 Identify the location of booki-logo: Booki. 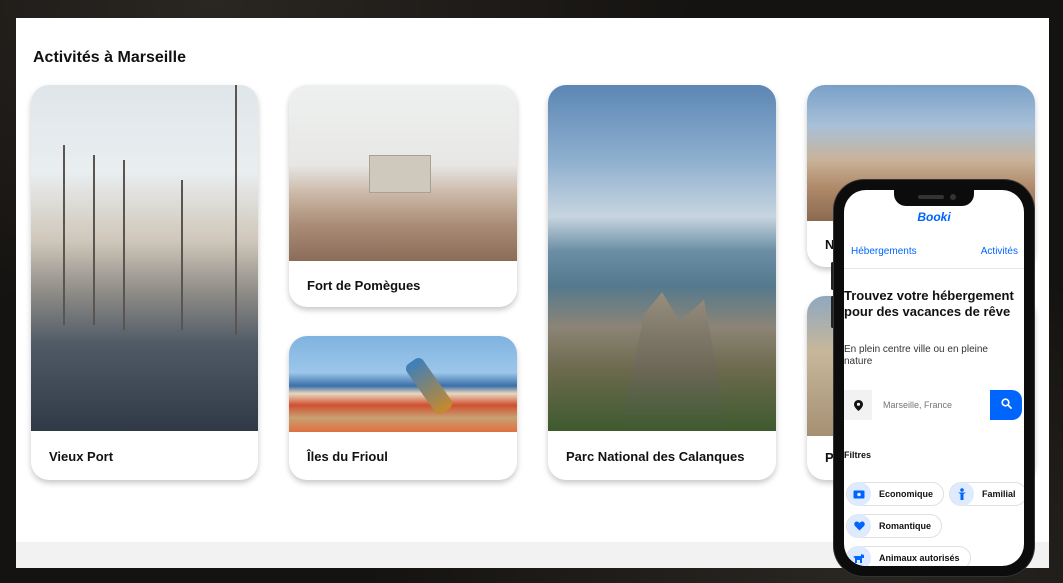
(934, 217).